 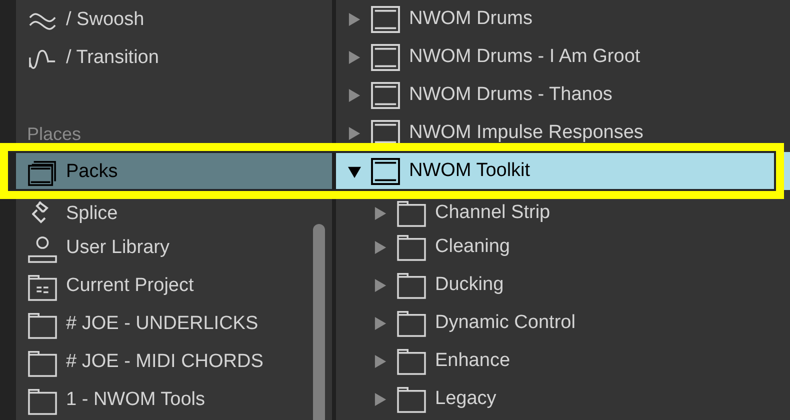 I want to click on collapse-arrow-icon, so click(x=354, y=171).